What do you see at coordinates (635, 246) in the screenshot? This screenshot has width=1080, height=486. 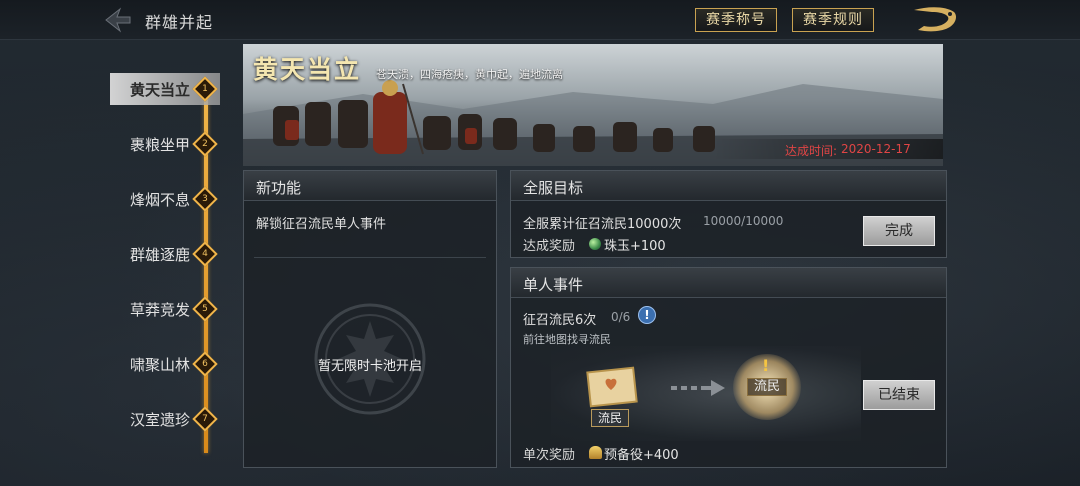 I see `reward-value: 珠玉+100` at bounding box center [635, 246].